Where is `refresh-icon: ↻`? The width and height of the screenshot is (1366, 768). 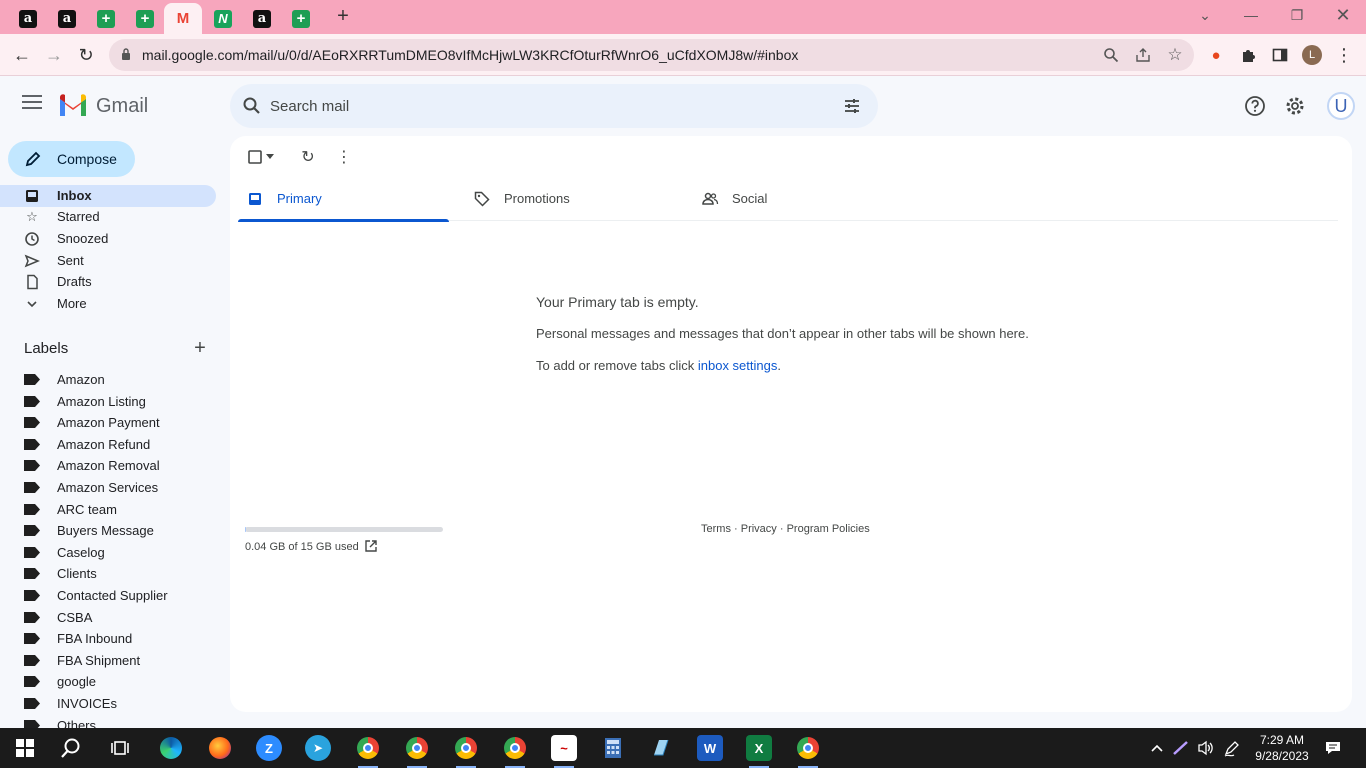
refresh-icon: ↻ is located at coordinates (308, 157).